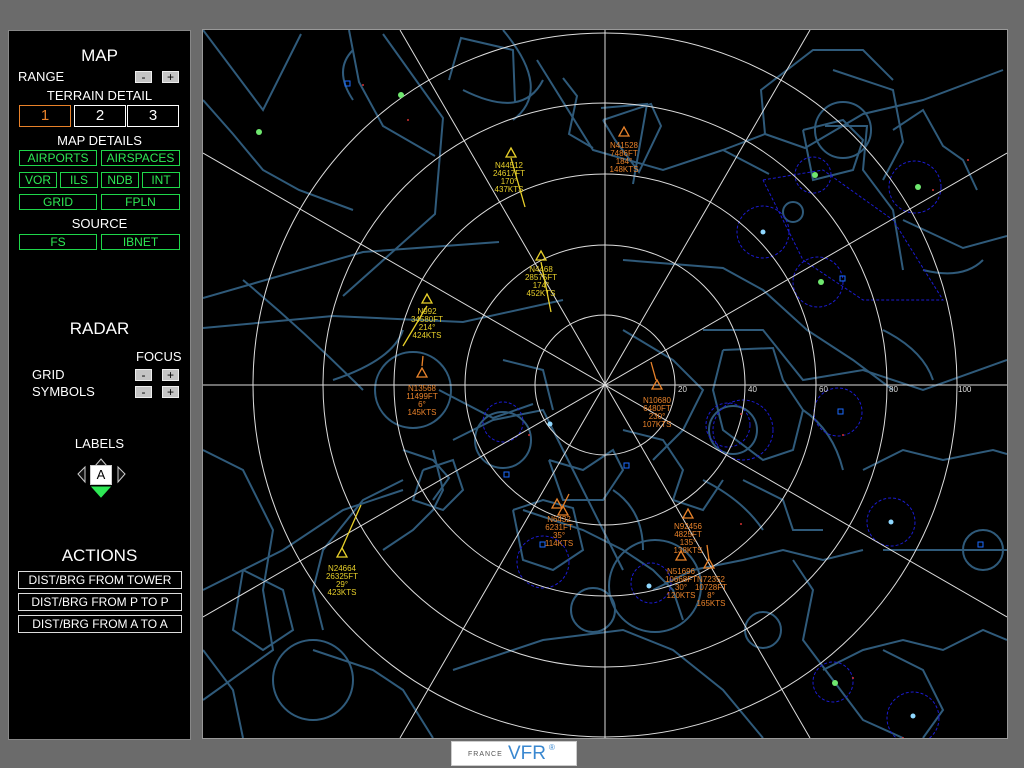 The image size is (1024, 768). Describe the element at coordinates (38, 180) in the screenshot. I see `vor-button: VOR` at that location.